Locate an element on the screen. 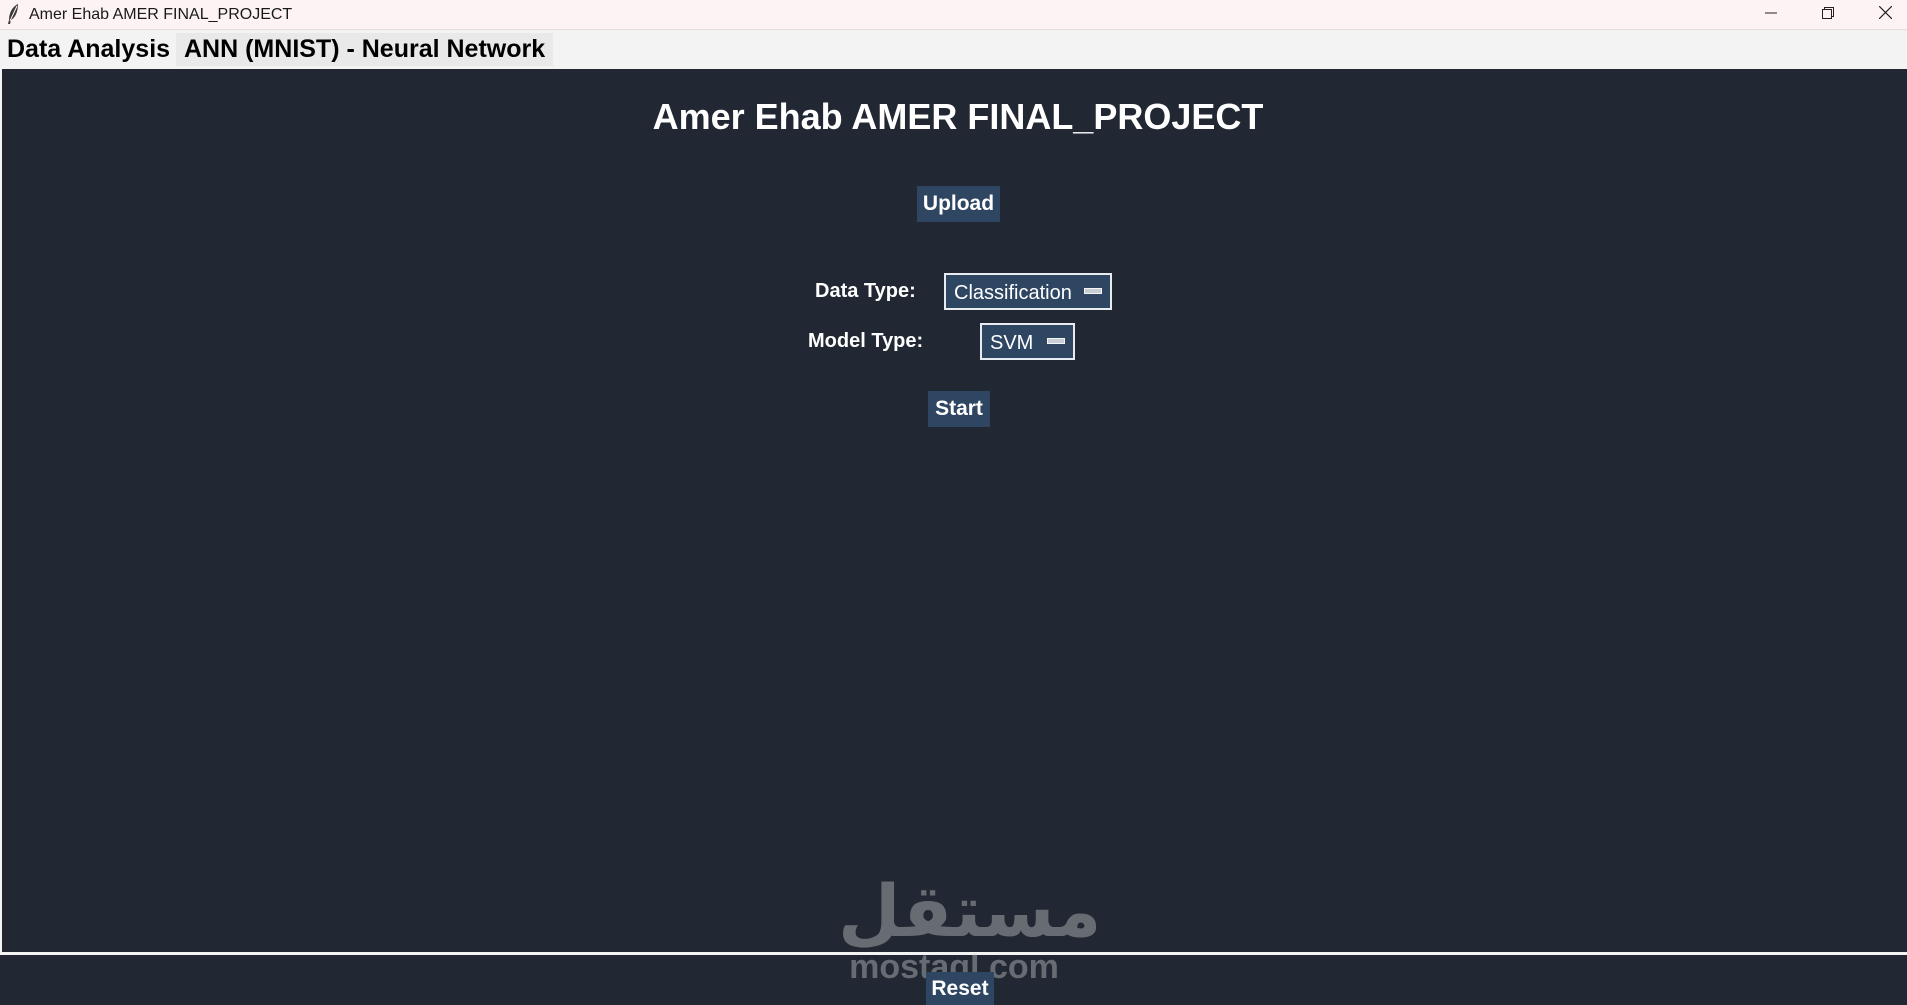  title-bar: Amer Ehab AMER FINAL_PROJECT is located at coordinates (953, 15).